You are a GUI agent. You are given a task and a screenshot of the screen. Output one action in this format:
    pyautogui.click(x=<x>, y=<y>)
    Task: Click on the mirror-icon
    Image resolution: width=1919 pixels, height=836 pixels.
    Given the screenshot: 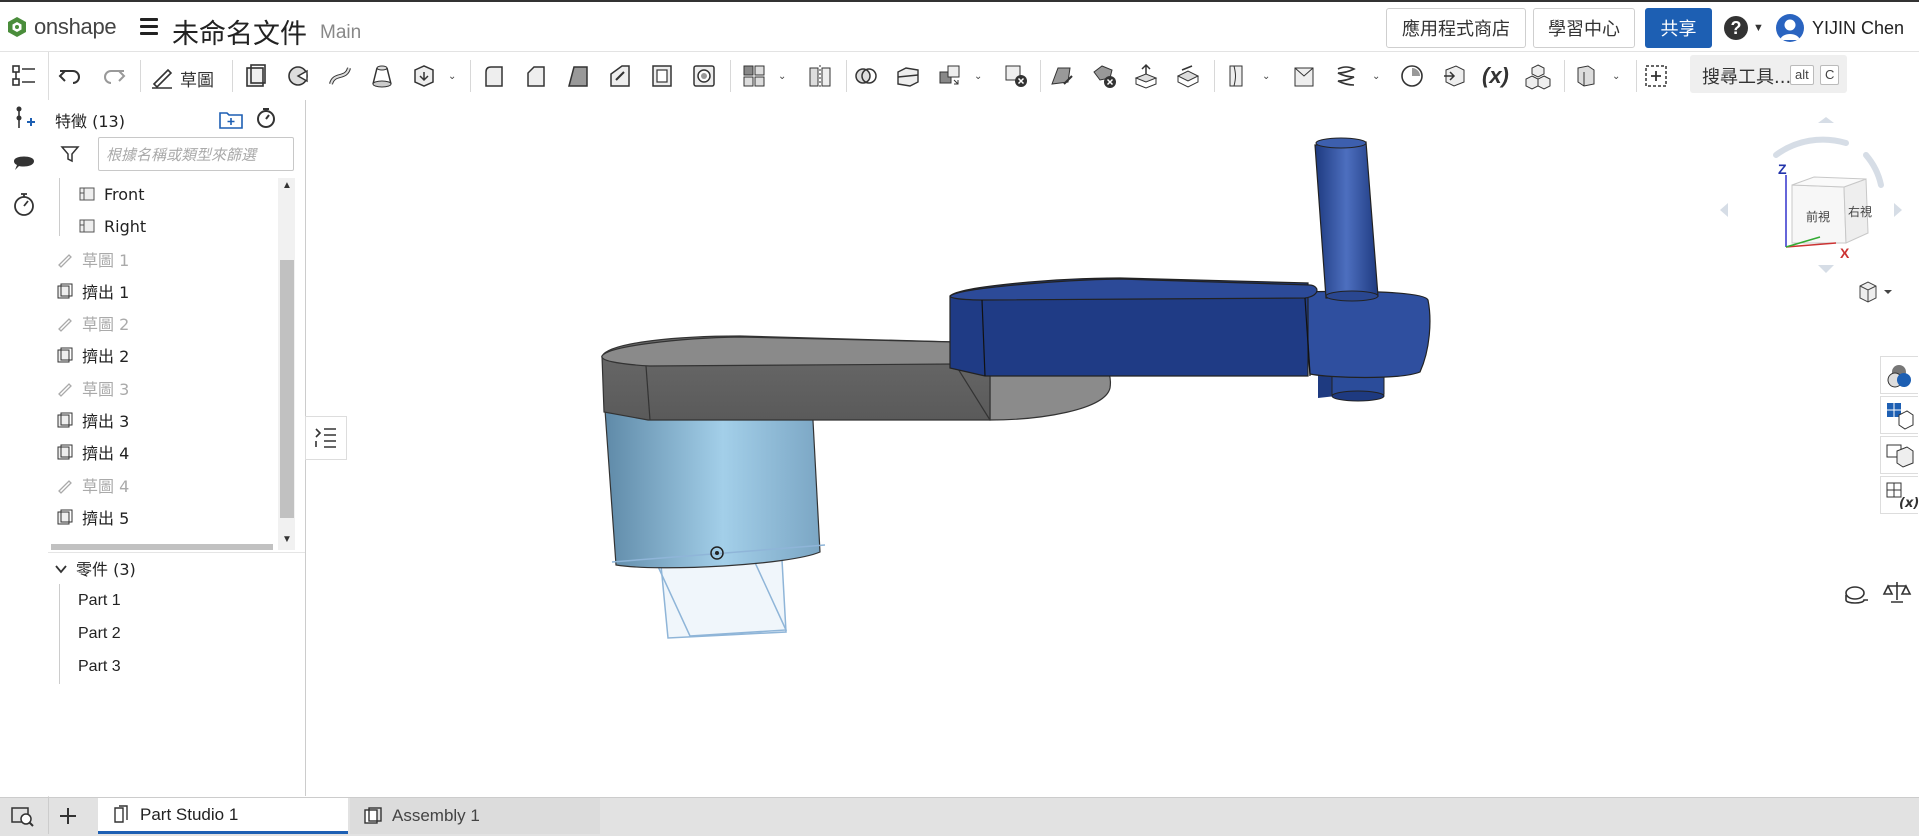 What is the action you would take?
    pyautogui.click(x=820, y=76)
    